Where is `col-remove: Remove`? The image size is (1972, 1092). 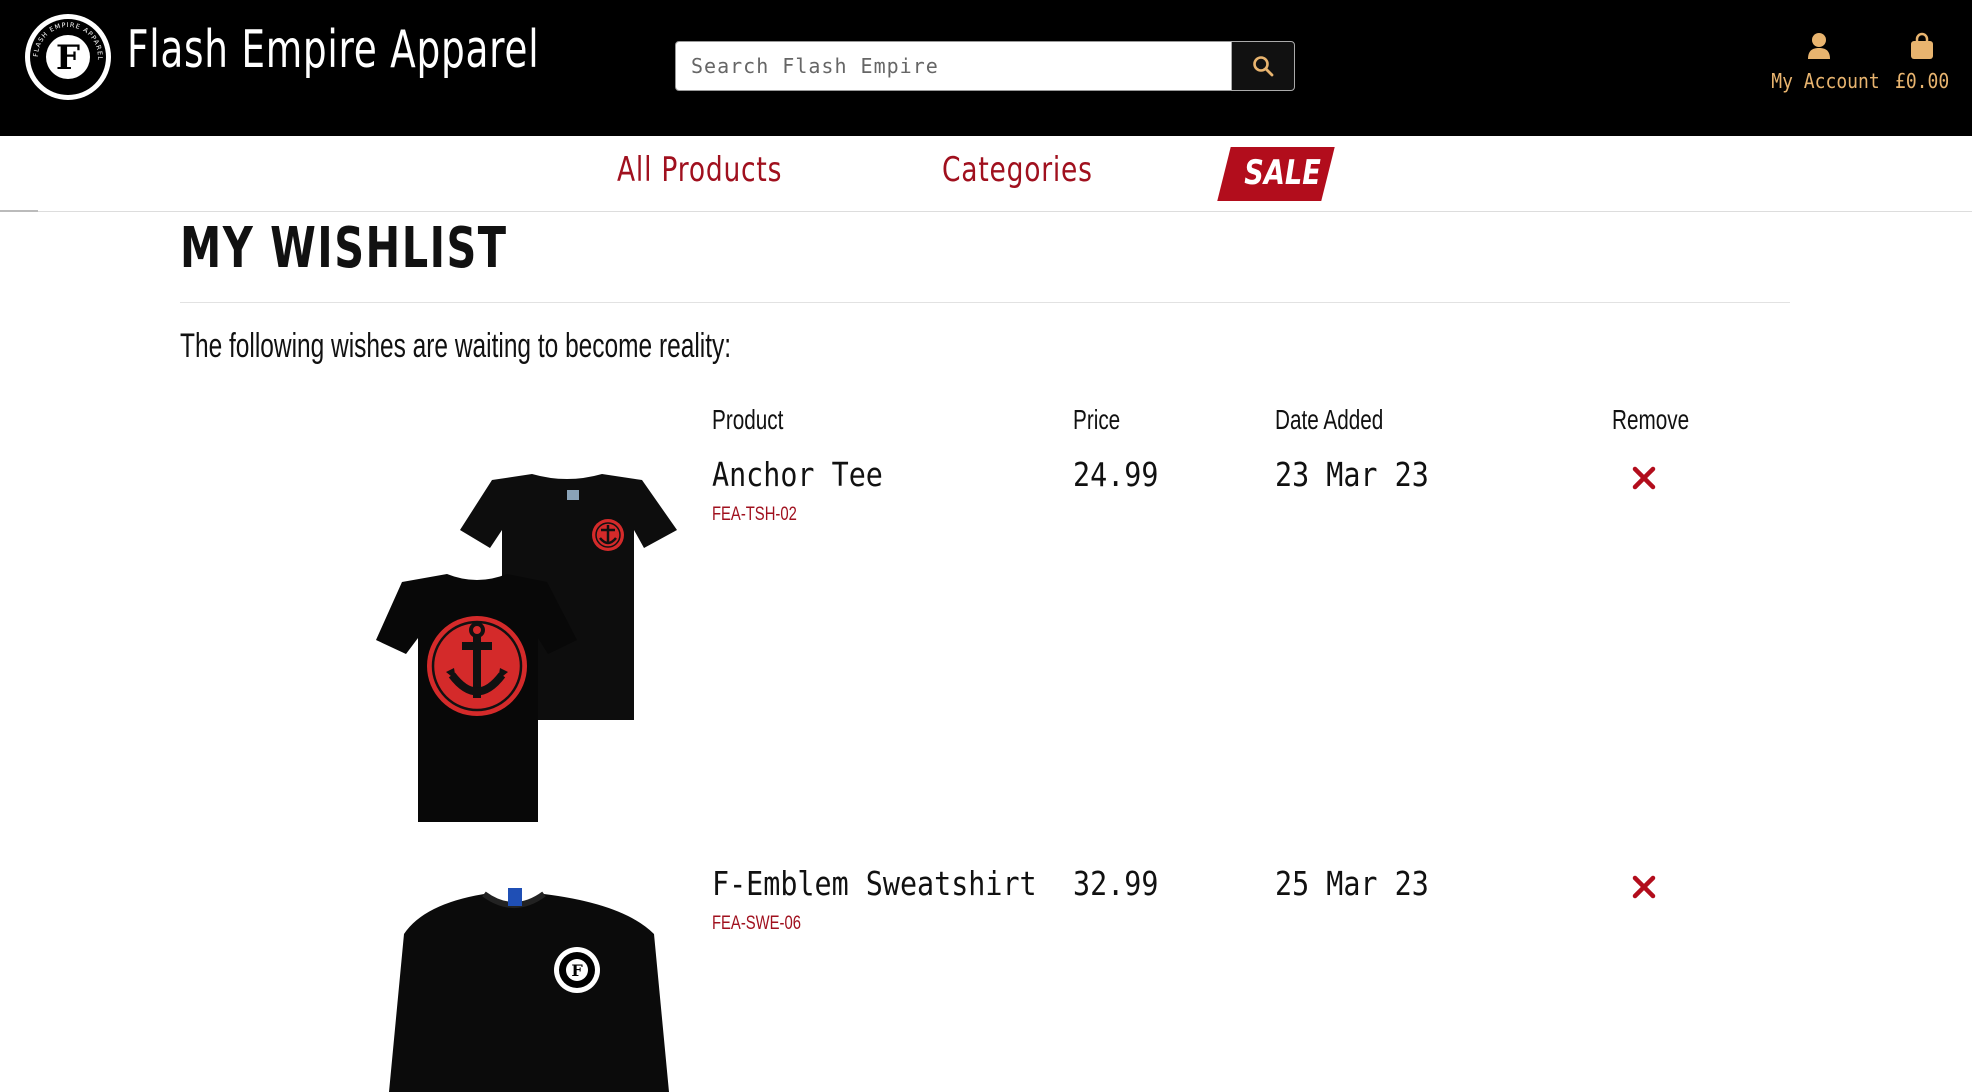 col-remove: Remove is located at coordinates (1651, 419).